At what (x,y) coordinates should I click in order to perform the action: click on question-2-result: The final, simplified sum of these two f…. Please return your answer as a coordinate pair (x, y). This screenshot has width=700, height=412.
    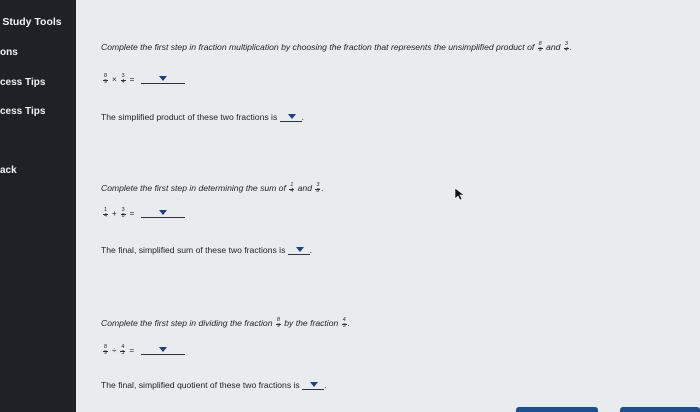
    Looking at the image, I should click on (207, 250).